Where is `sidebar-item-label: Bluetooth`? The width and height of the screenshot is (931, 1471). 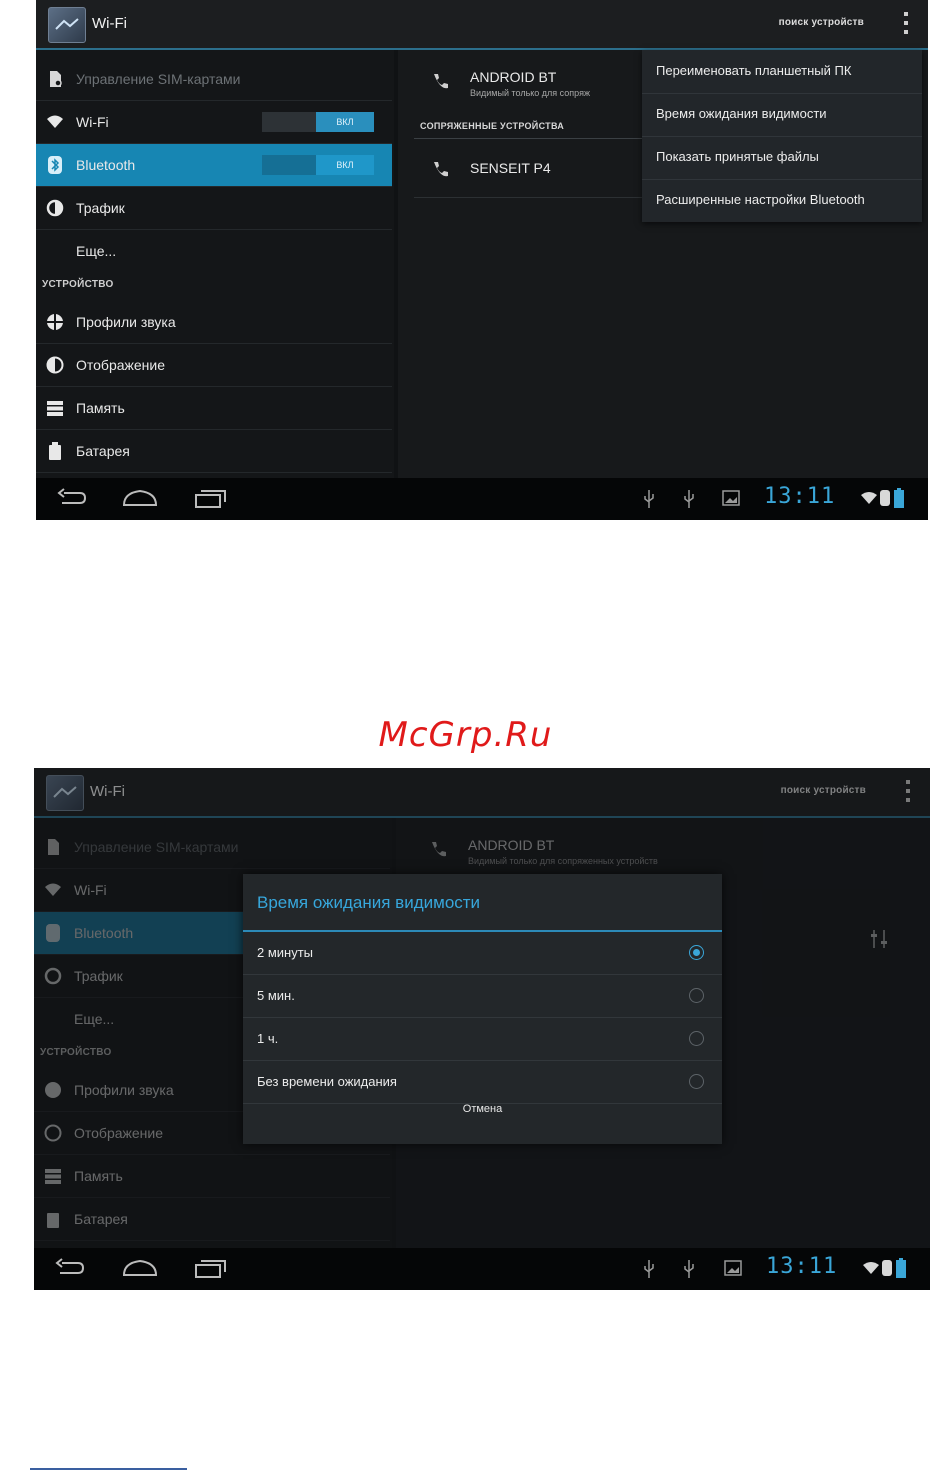
sidebar-item-label: Bluetooth is located at coordinates (104, 933).